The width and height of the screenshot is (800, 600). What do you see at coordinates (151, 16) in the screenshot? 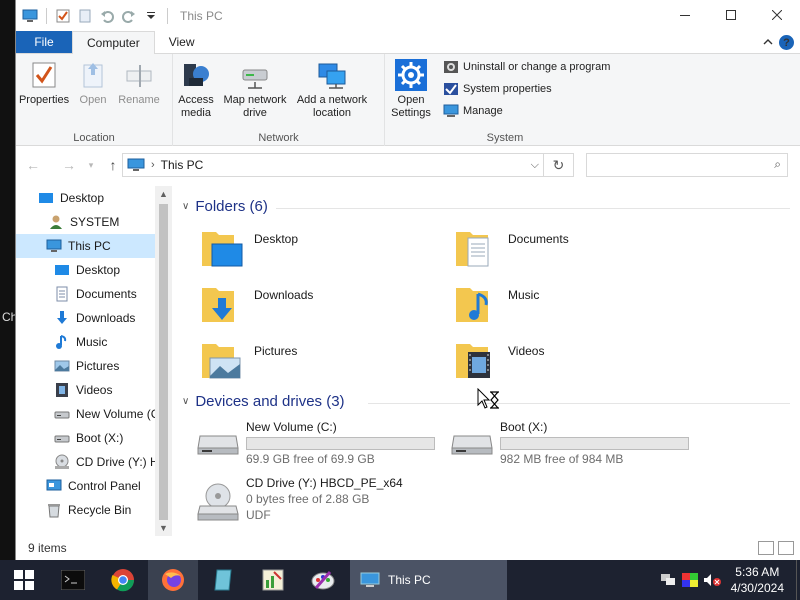
I see `customize-toolbar-chevron-icon` at bounding box center [151, 16].